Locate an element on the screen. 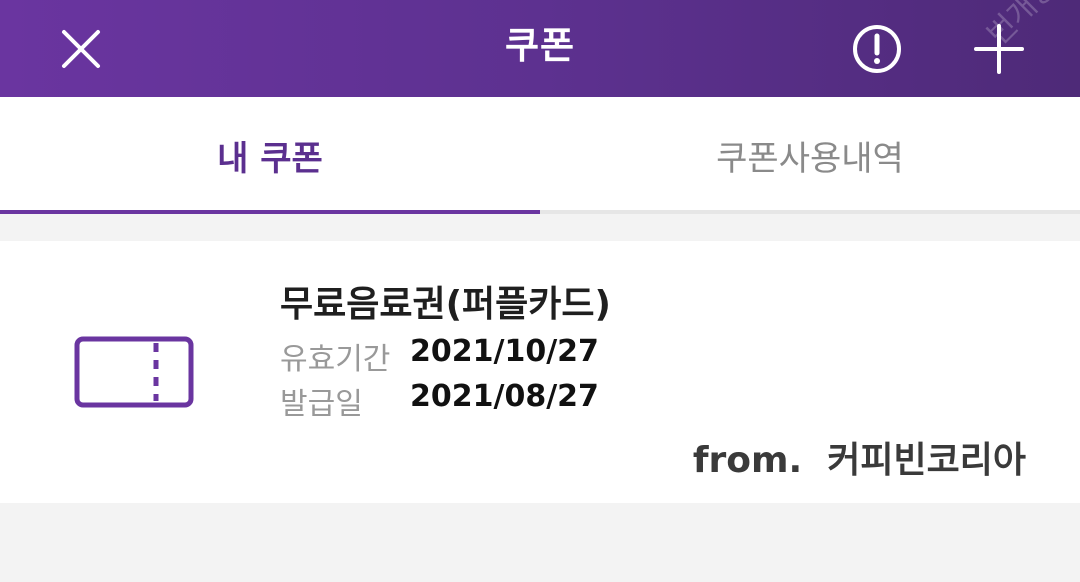 Image resolution: width=1080 pixels, height=582 pixels. tab-coupon-history: 쿠폰사용내역 is located at coordinates (810, 155).